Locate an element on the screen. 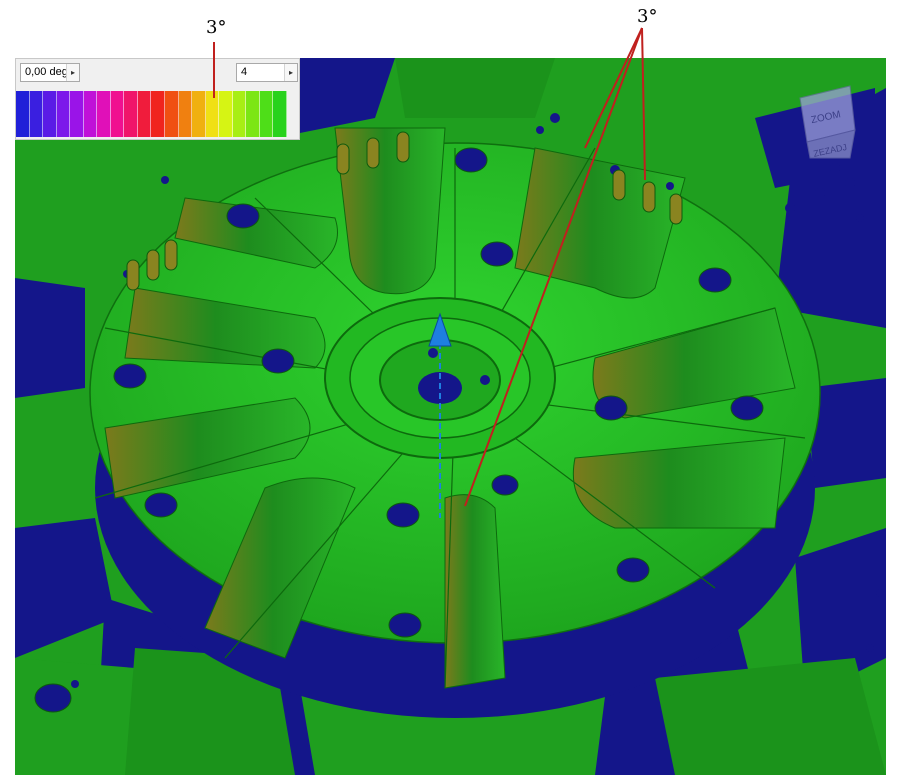 Image resolution: width=899 pixels, height=783 pixels. steps-value: 4 is located at coordinates (244, 72).